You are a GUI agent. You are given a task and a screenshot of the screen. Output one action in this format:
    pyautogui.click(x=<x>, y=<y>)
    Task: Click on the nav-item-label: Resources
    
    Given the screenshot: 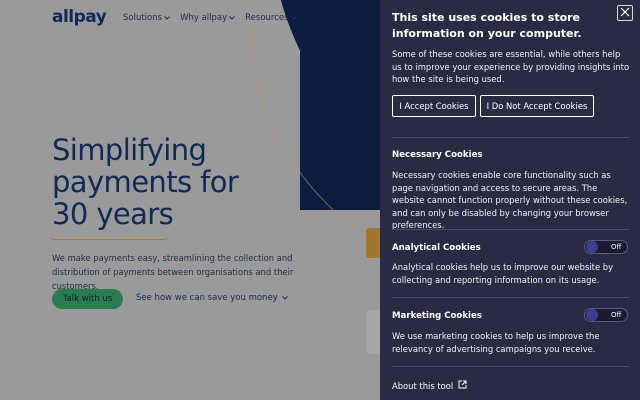 What is the action you would take?
    pyautogui.click(x=267, y=18)
    